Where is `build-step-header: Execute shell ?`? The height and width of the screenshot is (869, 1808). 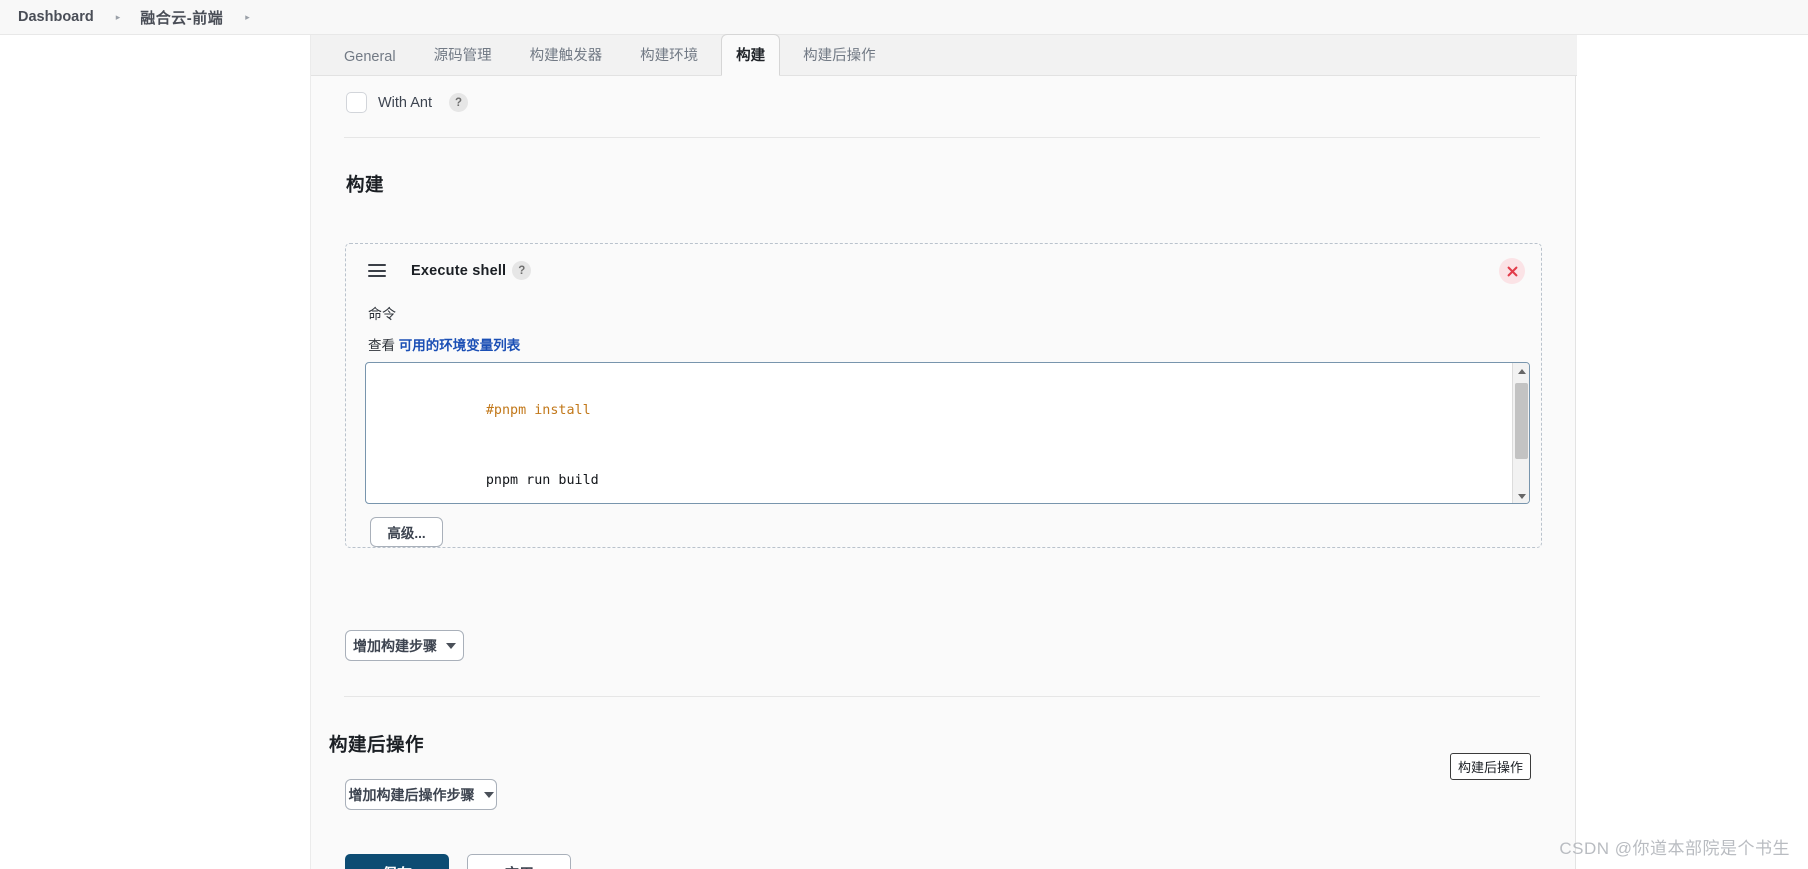 build-step-header: Execute shell ? is located at coordinates (450, 270).